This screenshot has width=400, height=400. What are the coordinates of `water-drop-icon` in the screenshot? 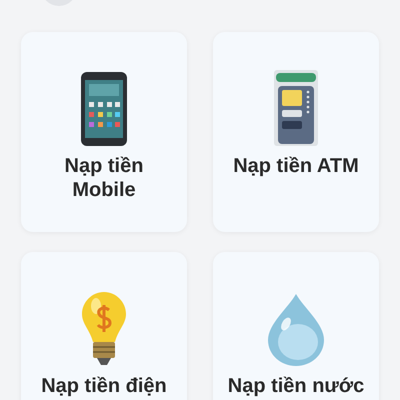 It's located at (296, 330).